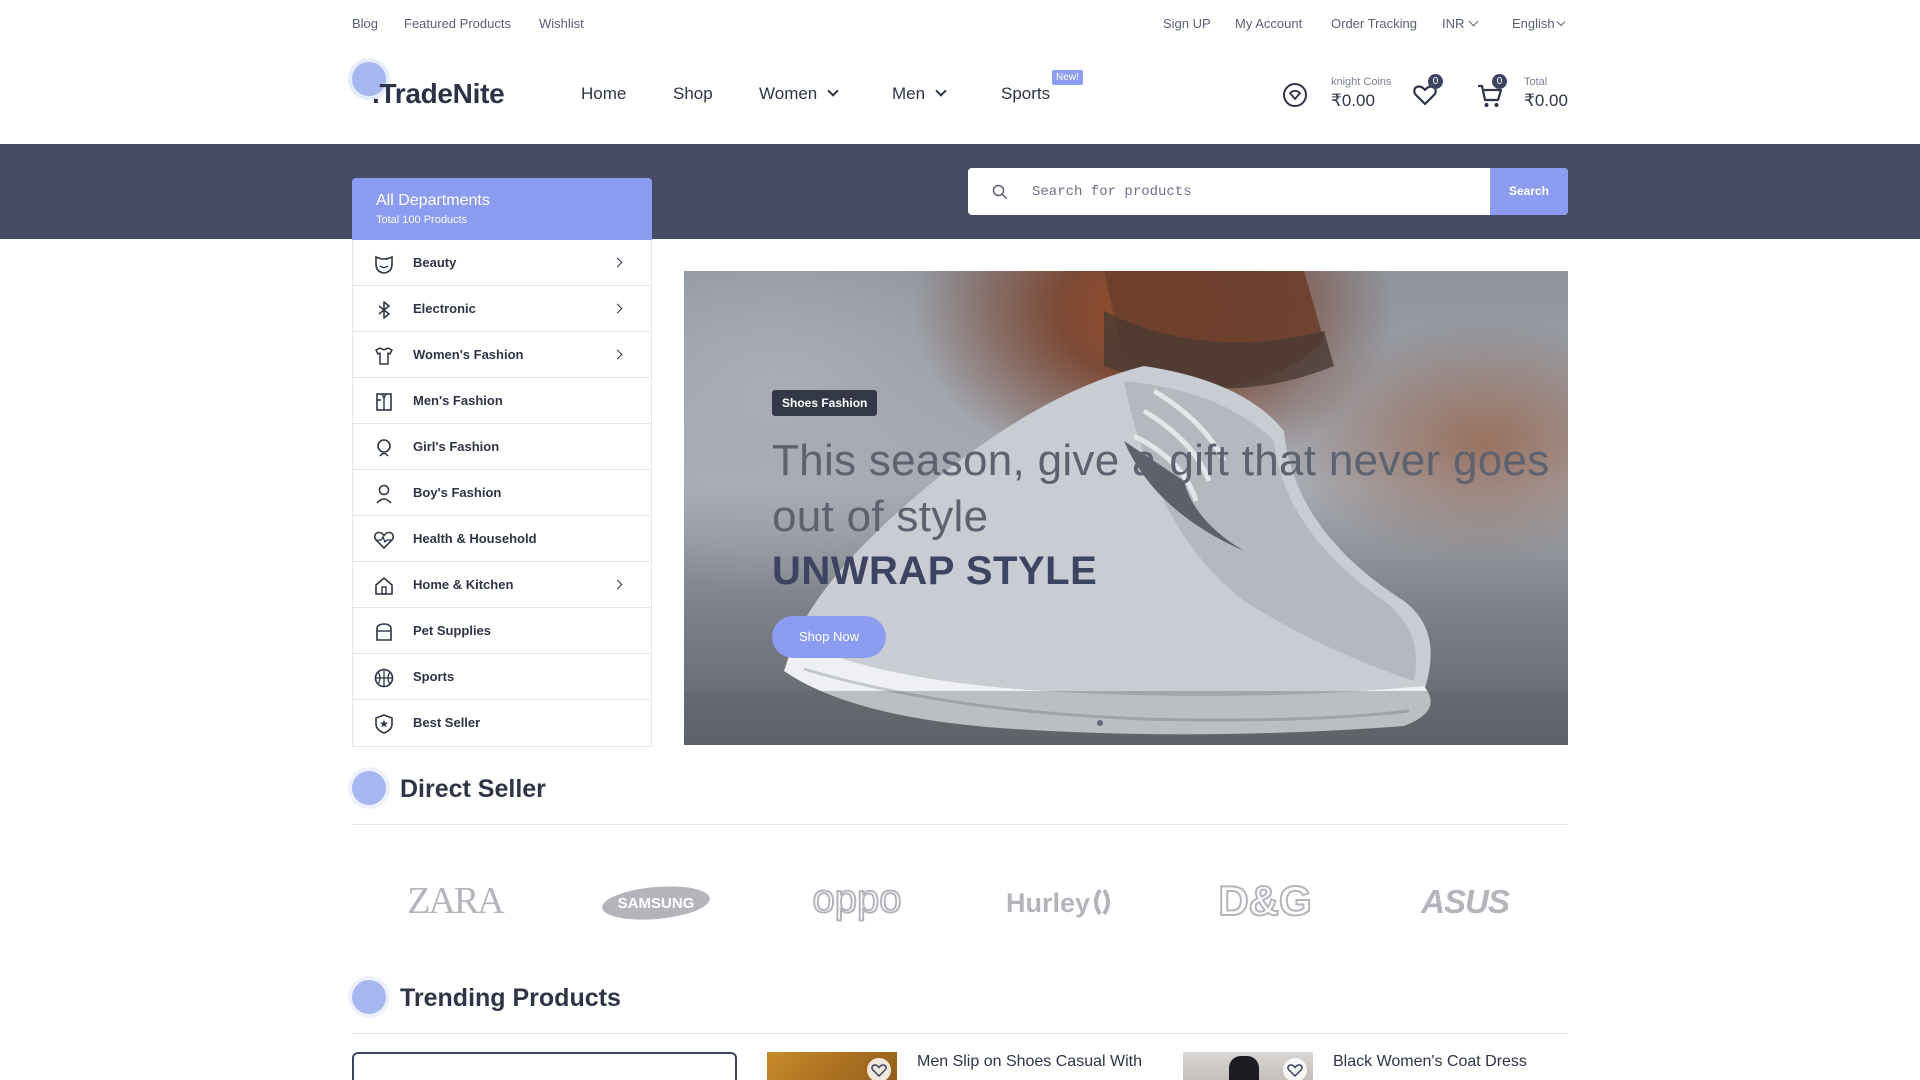  I want to click on dept-label: Electronic, so click(444, 308).